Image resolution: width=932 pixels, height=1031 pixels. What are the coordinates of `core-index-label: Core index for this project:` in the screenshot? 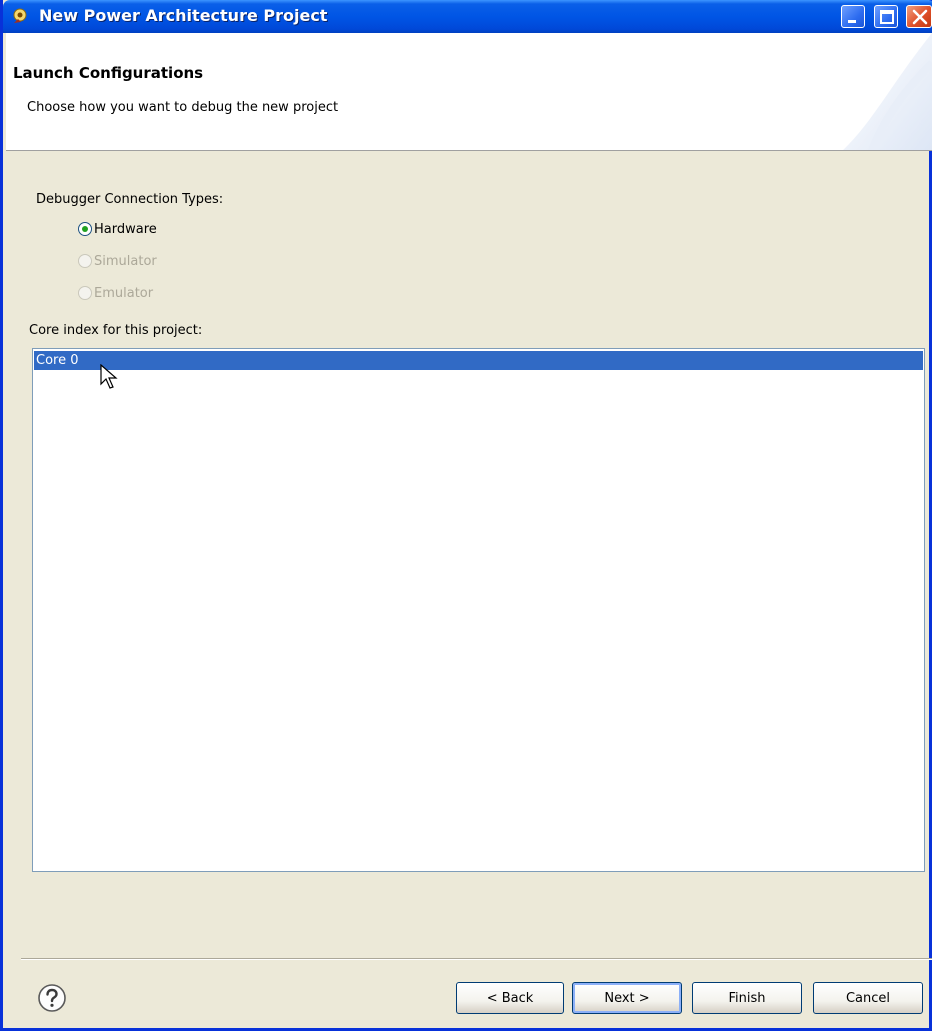 It's located at (116, 330).